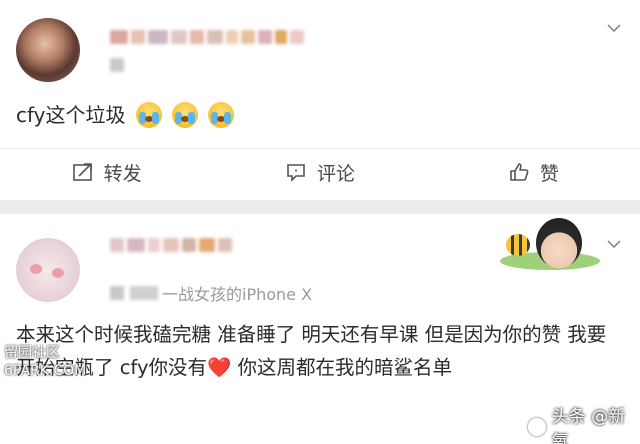  Describe the element at coordinates (122, 173) in the screenshot. I see `repost-label: 转发` at that location.